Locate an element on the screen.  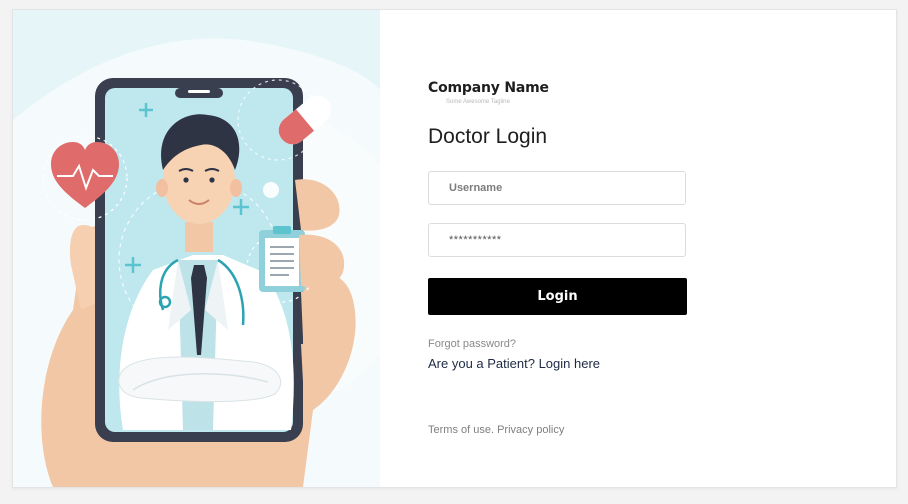
password-input is located at coordinates (557, 240).